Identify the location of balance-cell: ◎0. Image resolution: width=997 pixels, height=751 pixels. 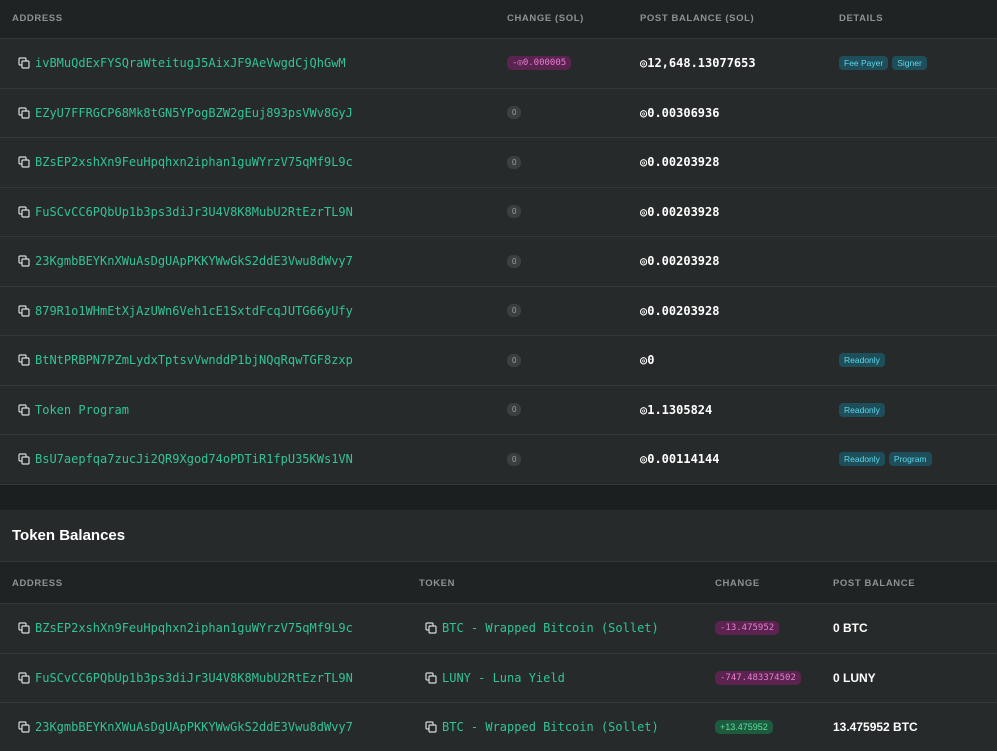
(647, 360).